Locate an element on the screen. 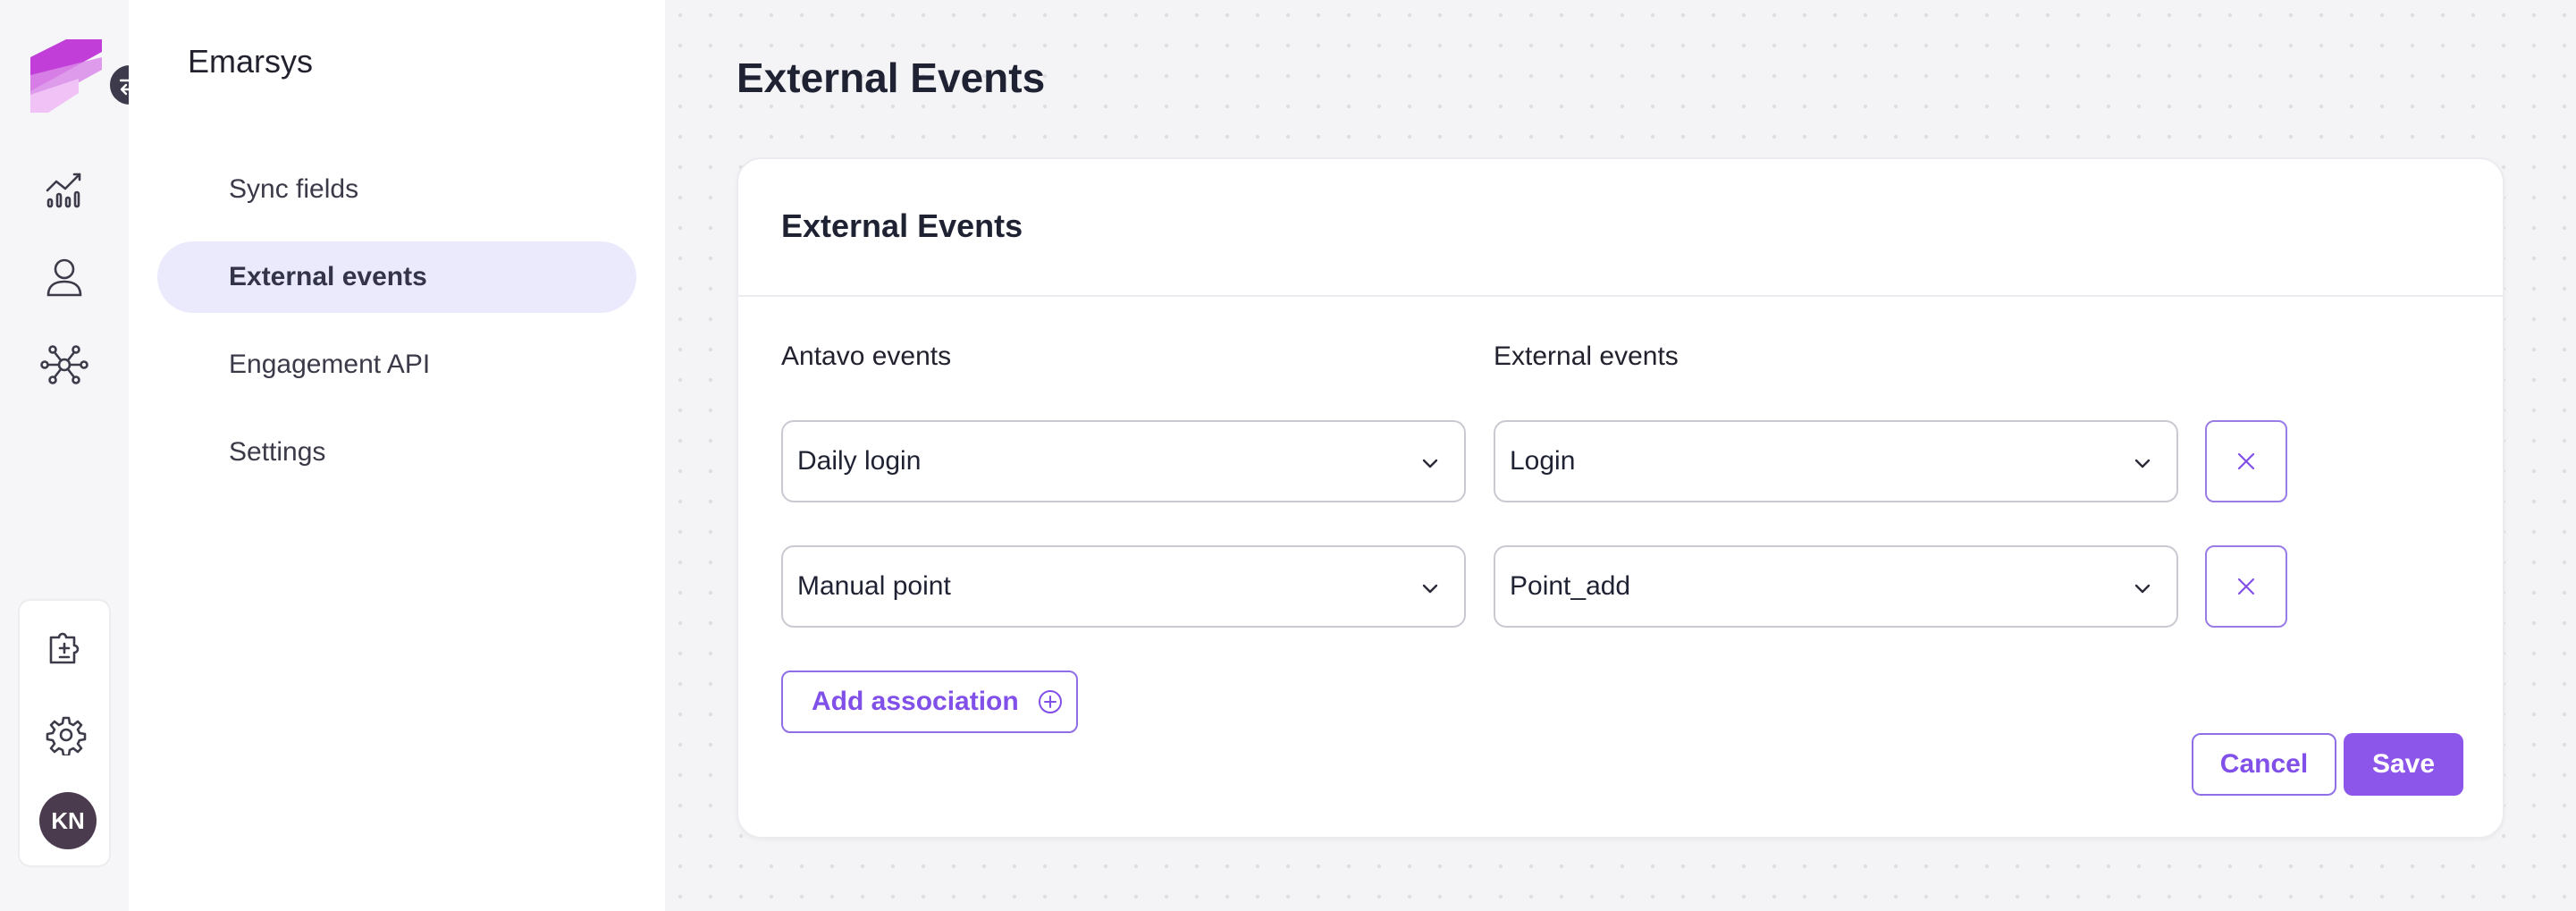 Image resolution: width=2576 pixels, height=911 pixels. sidebar-item-external-events: External events is located at coordinates (397, 277).